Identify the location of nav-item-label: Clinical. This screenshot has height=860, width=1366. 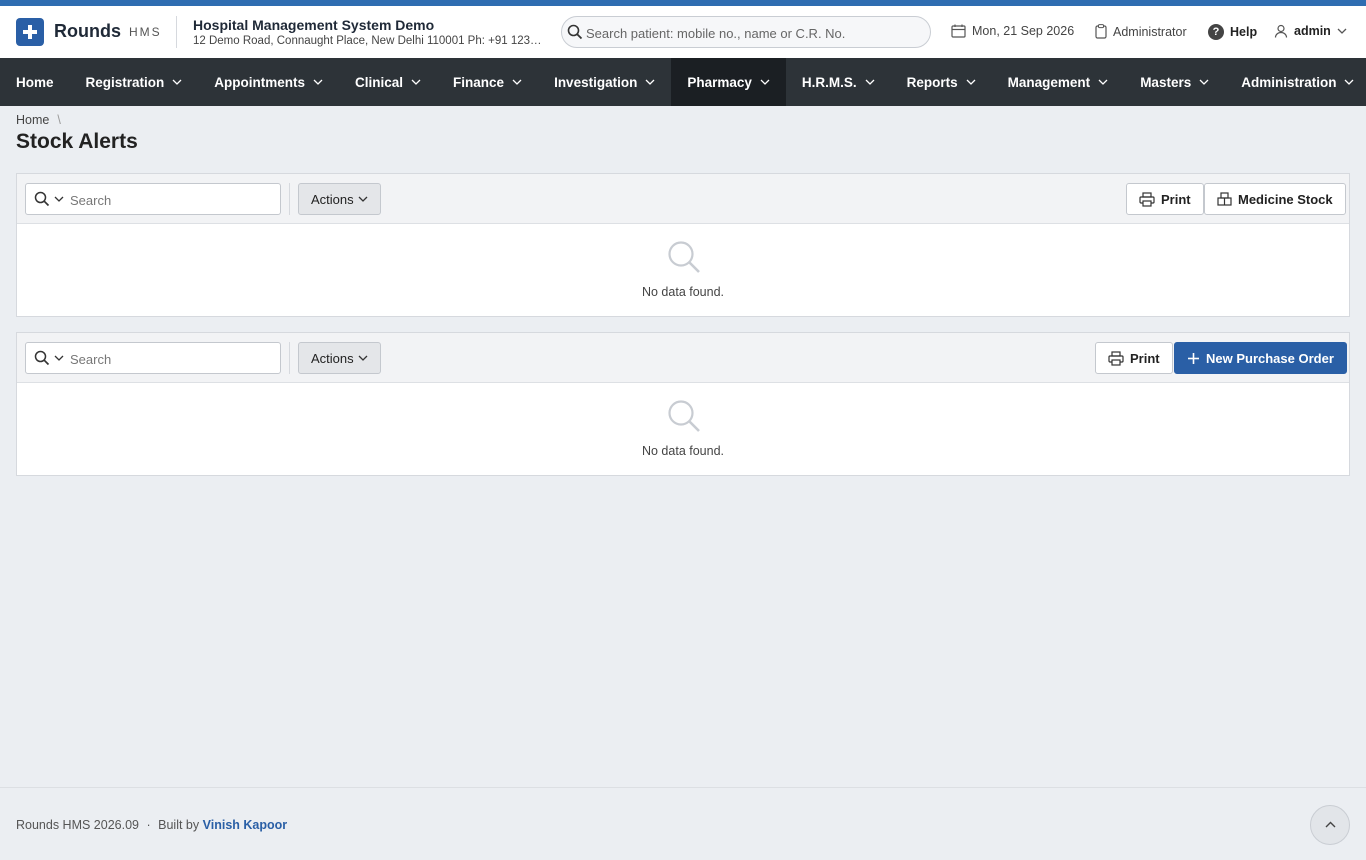
(379, 82).